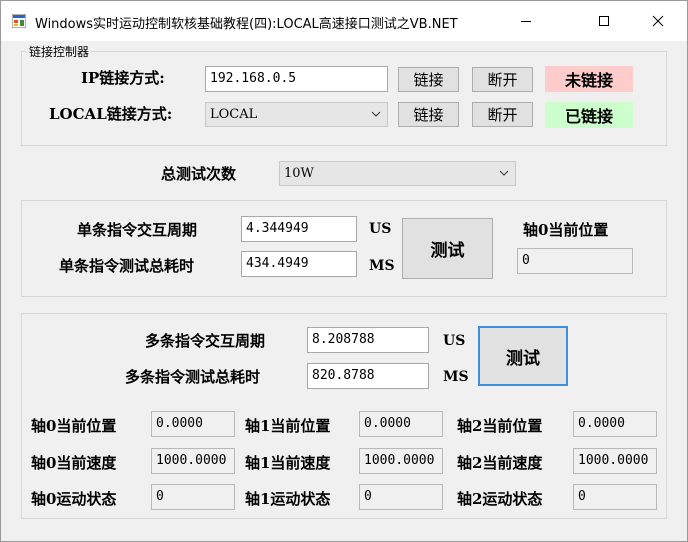 This screenshot has height=542, width=688. I want to click on single-total-label: 单条指令测试总耗时, so click(127, 266).